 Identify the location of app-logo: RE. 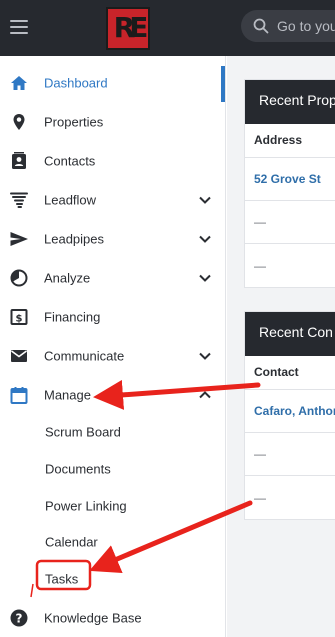
(128, 28).